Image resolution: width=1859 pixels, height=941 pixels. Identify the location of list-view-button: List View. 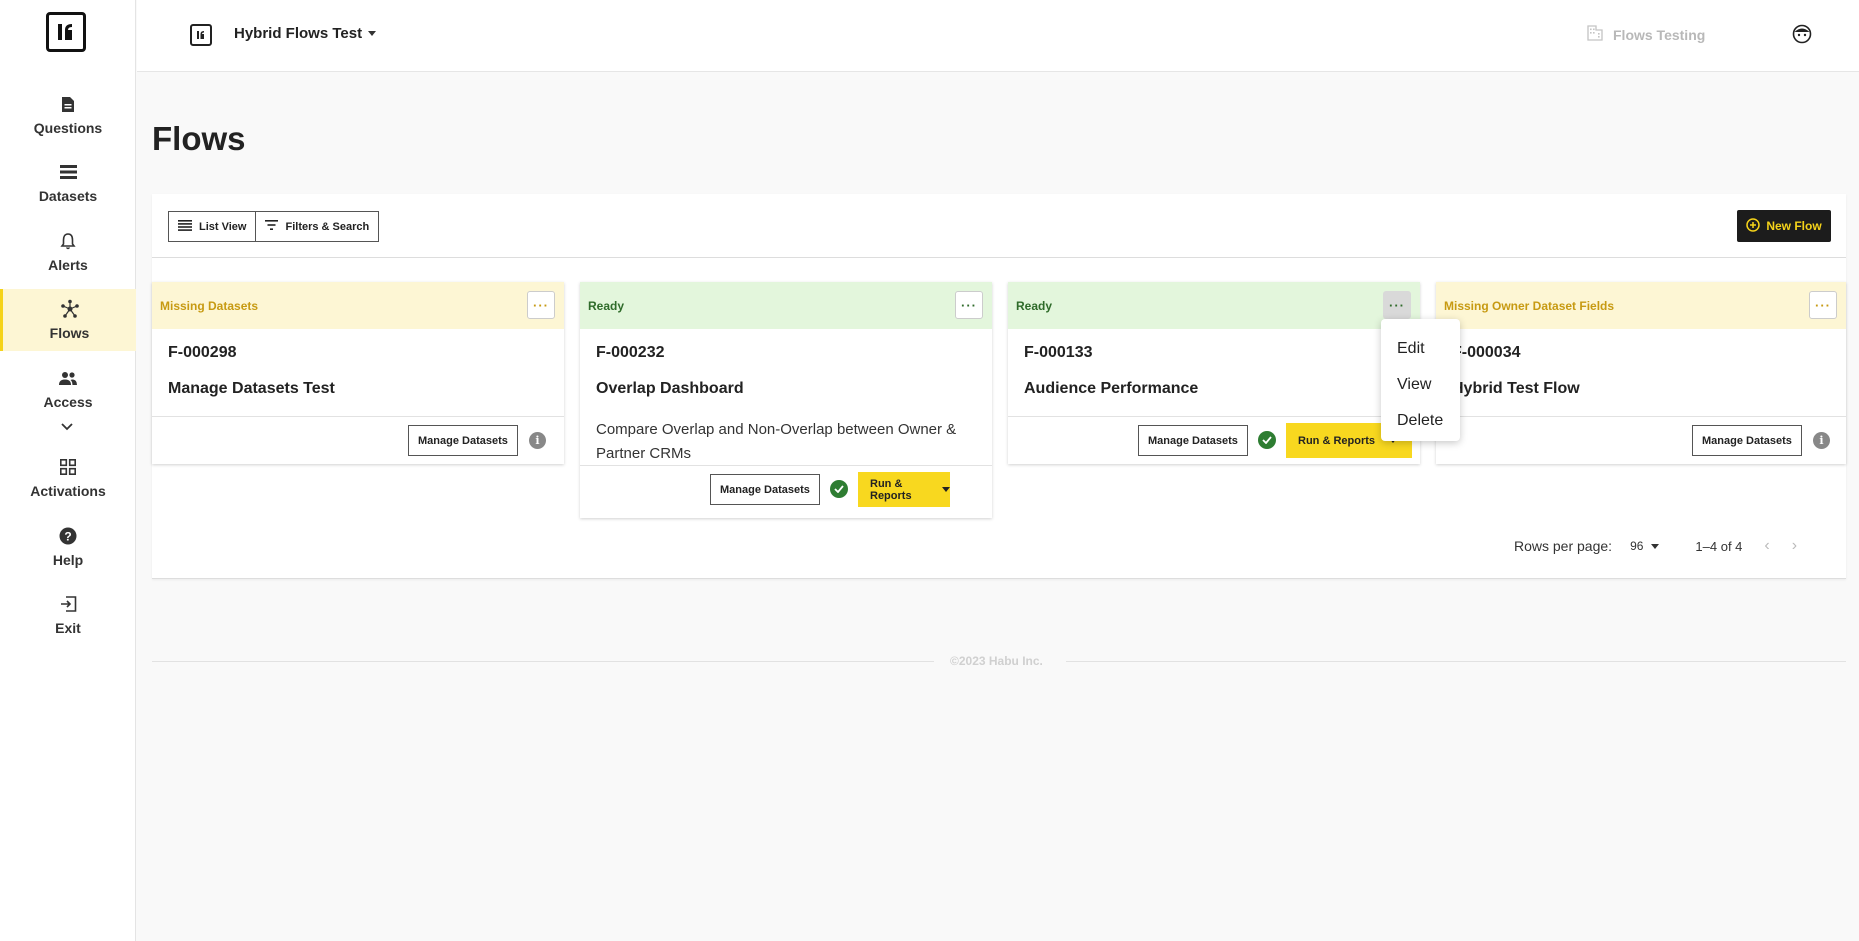
(212, 226).